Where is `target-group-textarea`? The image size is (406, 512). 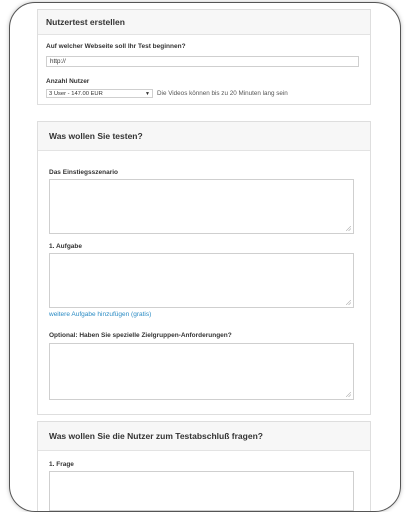 target-group-textarea is located at coordinates (201, 371).